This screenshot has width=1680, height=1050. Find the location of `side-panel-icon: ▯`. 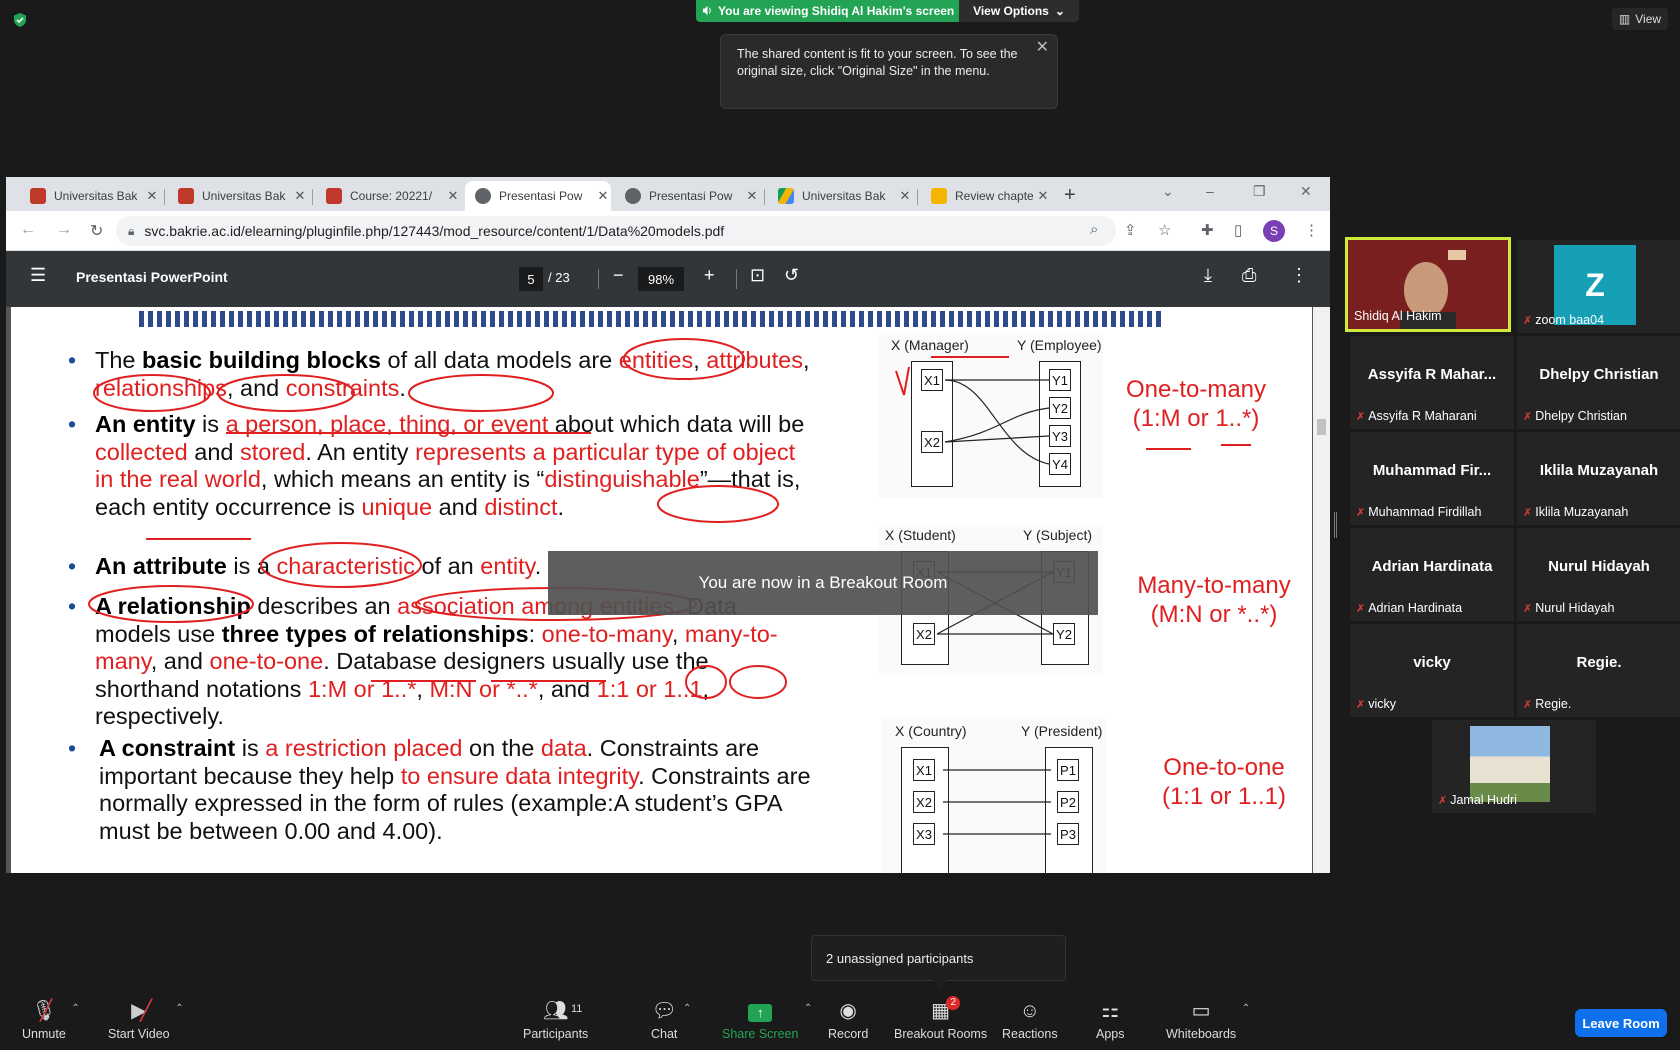

side-panel-icon: ▯ is located at coordinates (1238, 230).